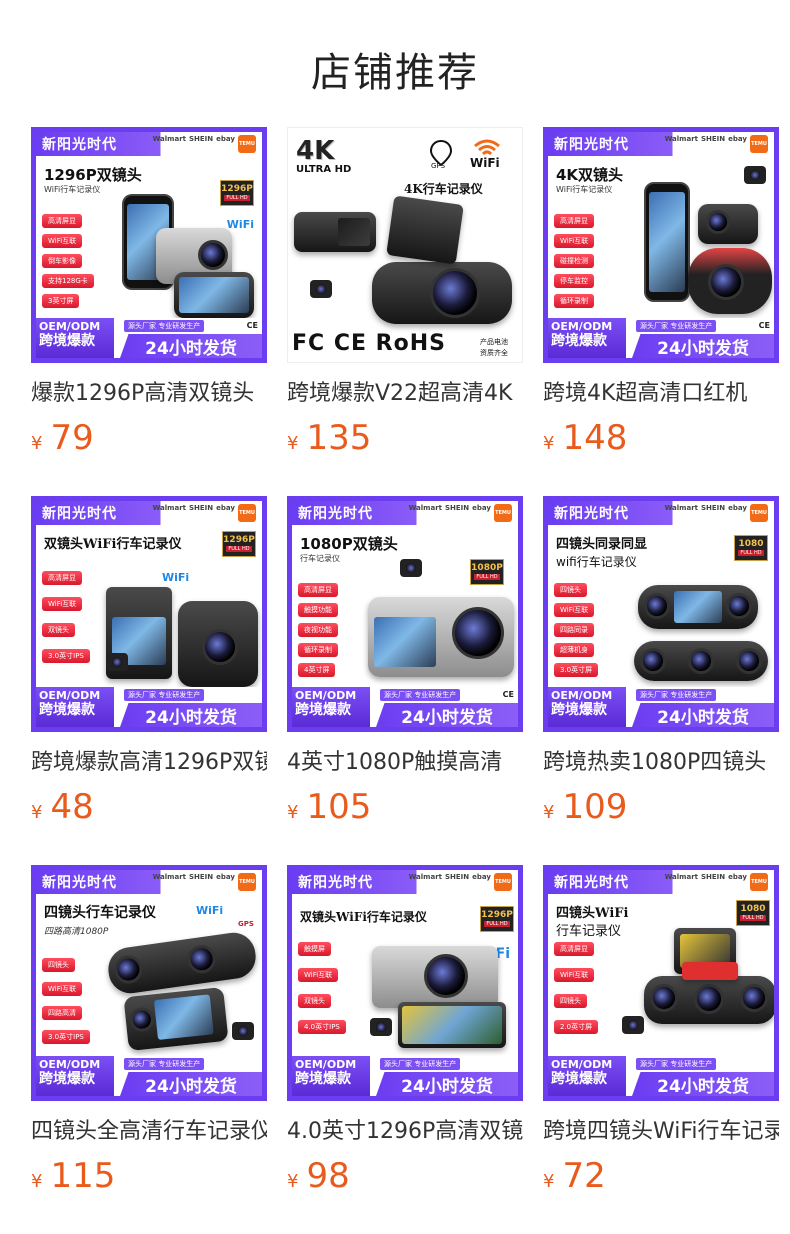 This screenshot has height=1234, width=790. I want to click on feature-chip: 4.0英寸IPS, so click(322, 1027).